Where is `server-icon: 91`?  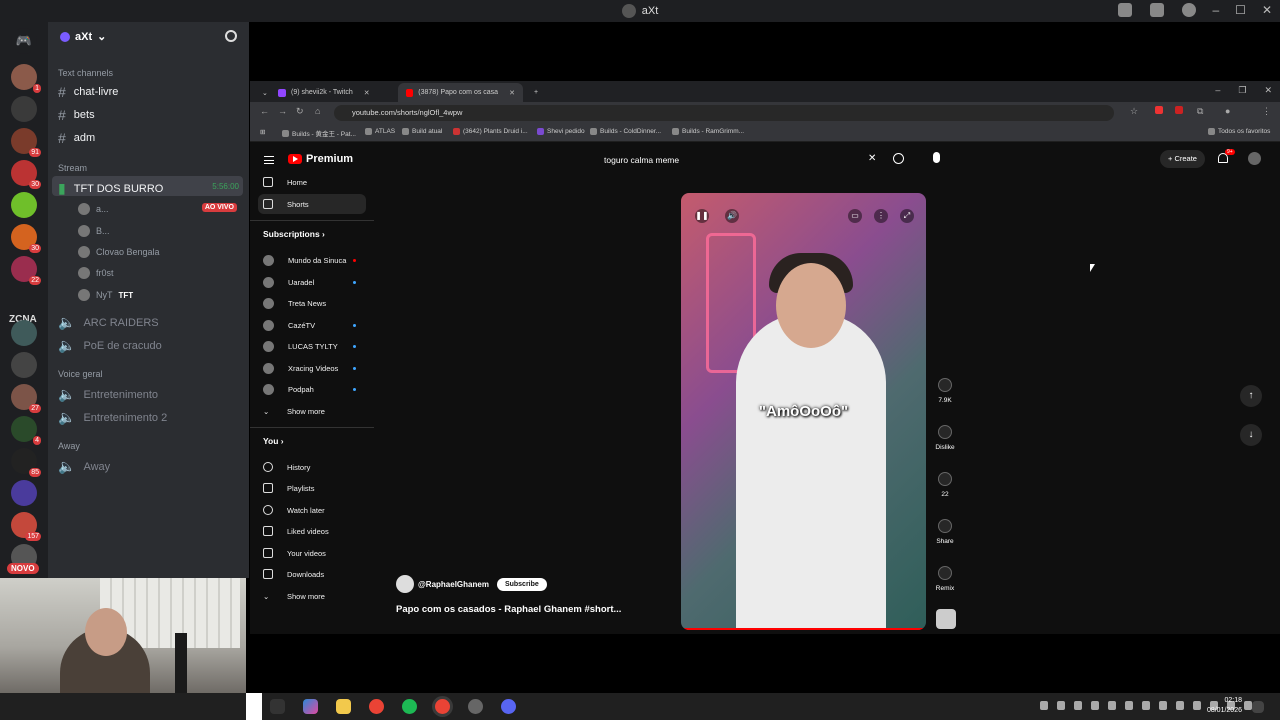 server-icon: 91 is located at coordinates (26, 142).